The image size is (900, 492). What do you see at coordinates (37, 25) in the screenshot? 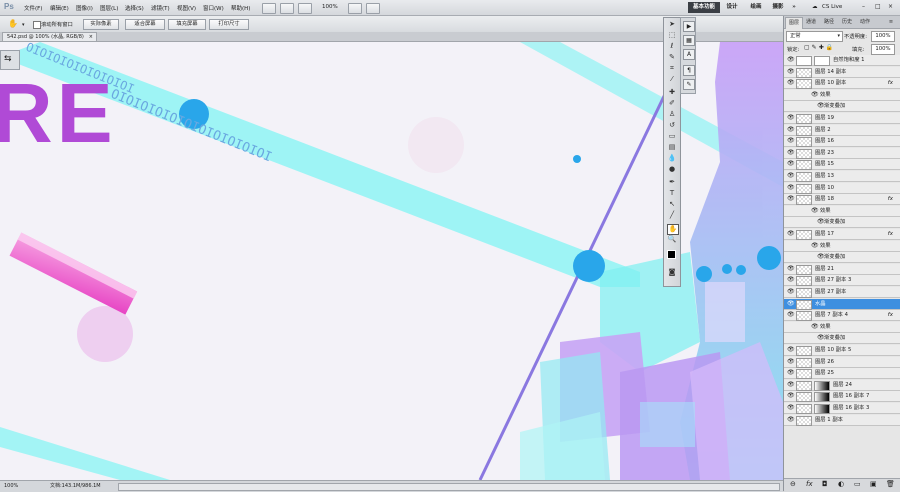
I see `scroll-all-checkbox` at bounding box center [37, 25].